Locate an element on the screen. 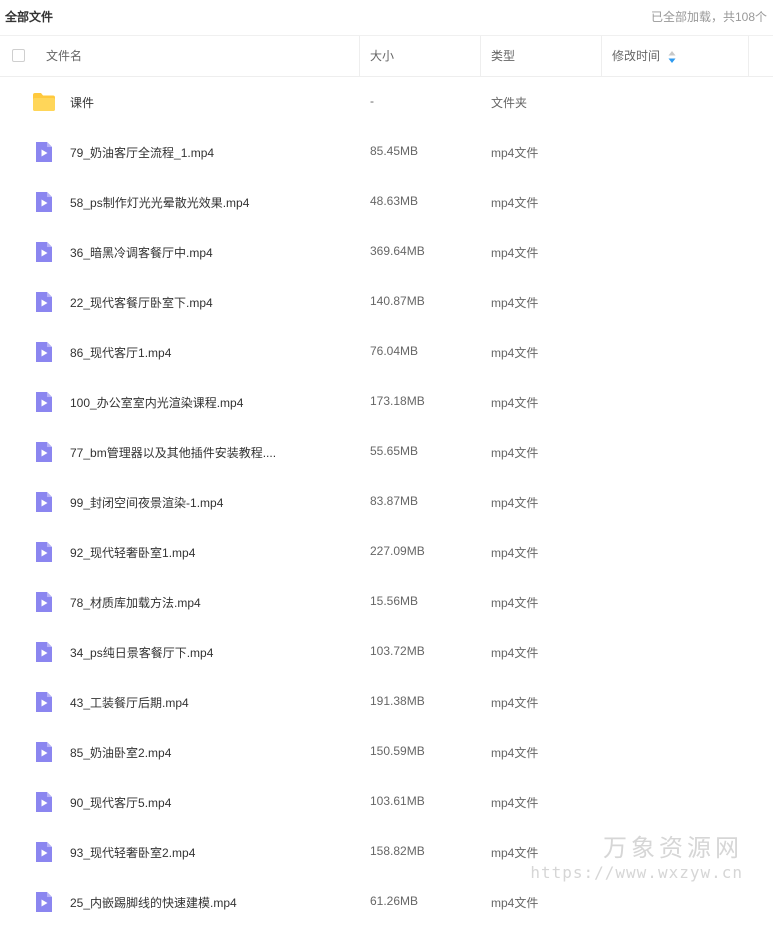 This screenshot has width=773, height=927. watermark-title: 万象资源网 is located at coordinates (673, 848).